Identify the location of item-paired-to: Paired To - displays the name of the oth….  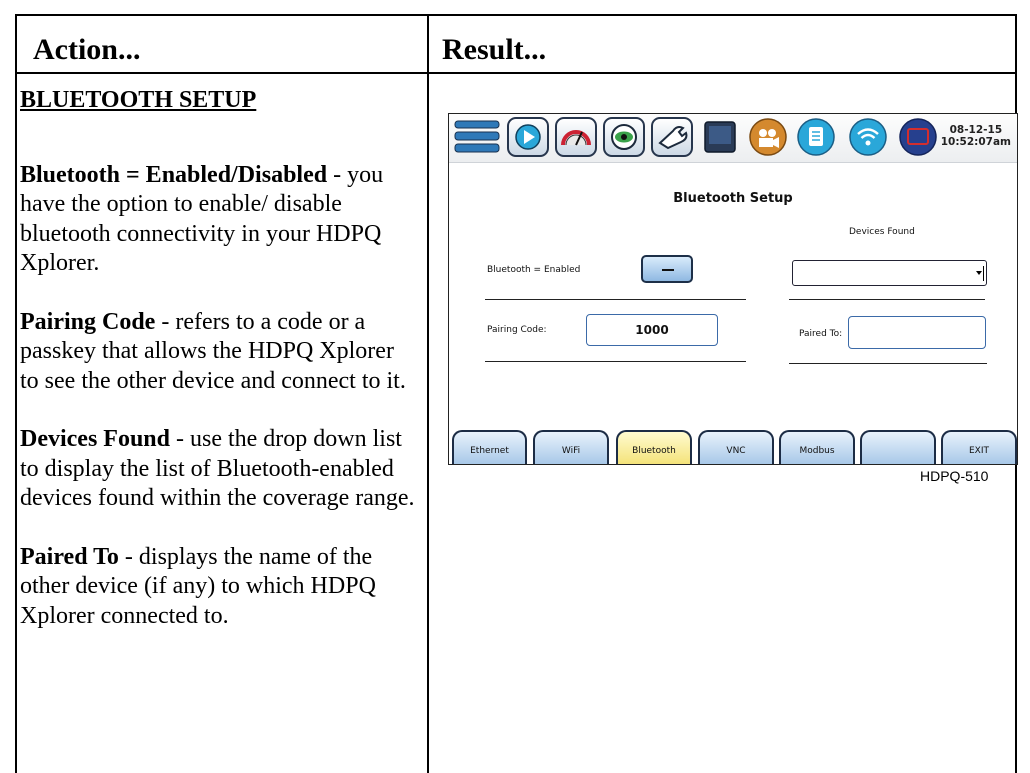
(219, 587).